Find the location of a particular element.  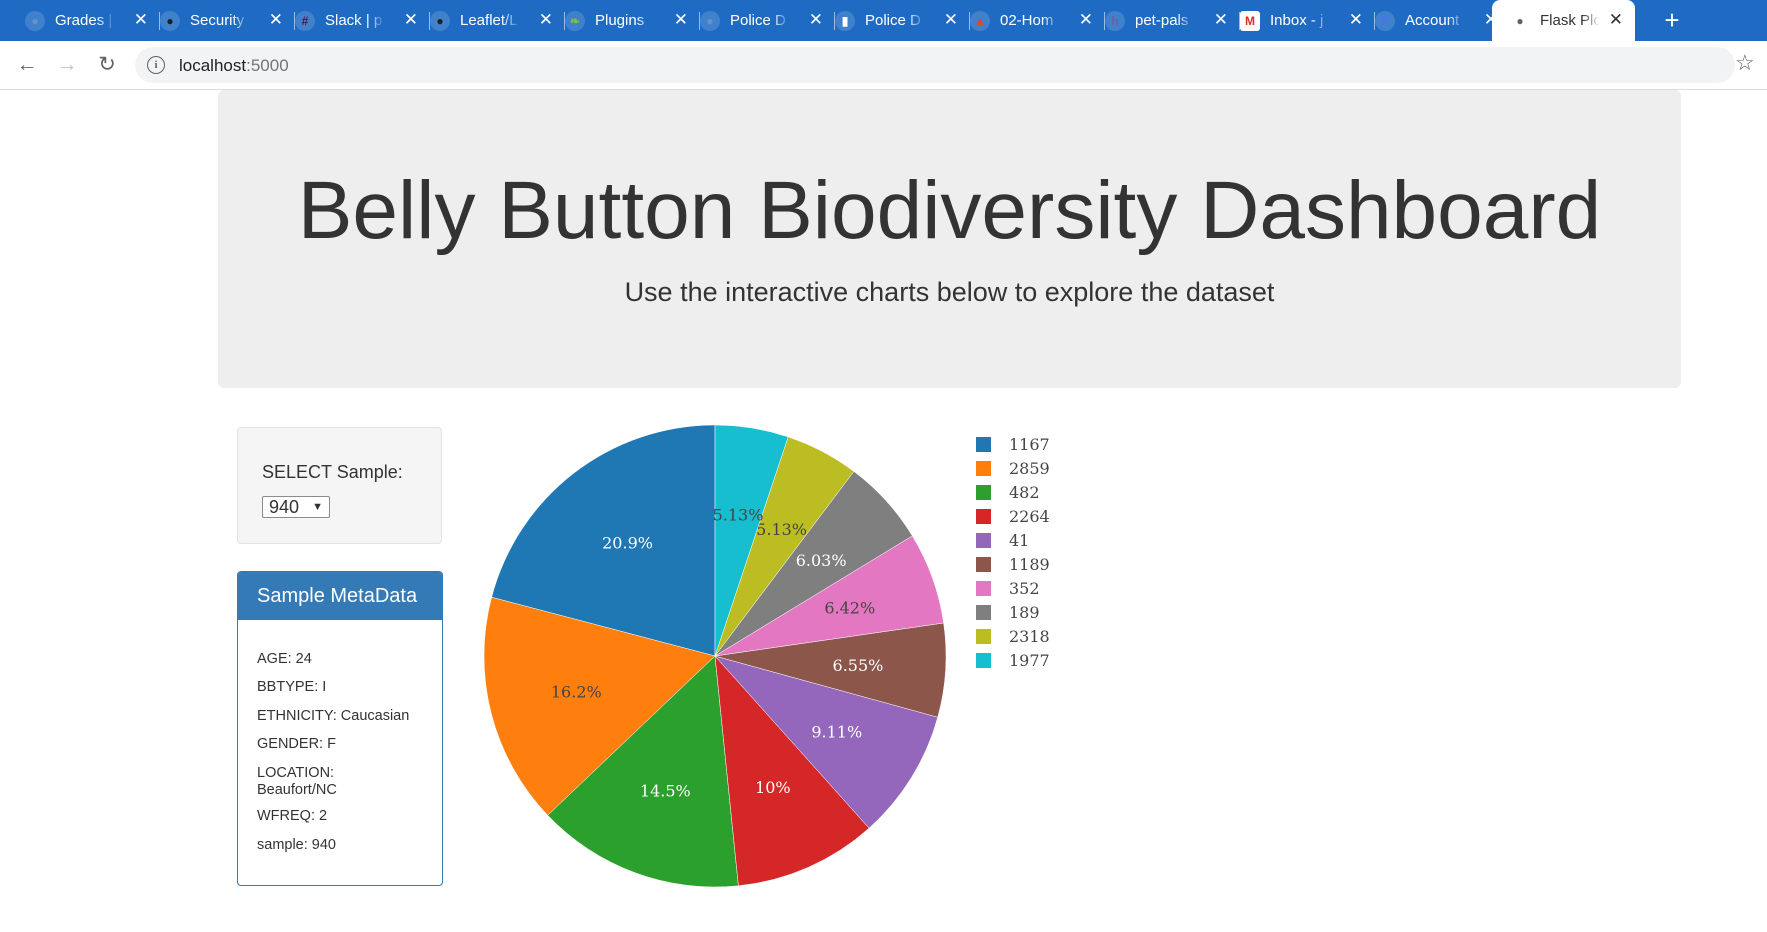

legend-item: 1167 is located at coordinates (1013, 444).